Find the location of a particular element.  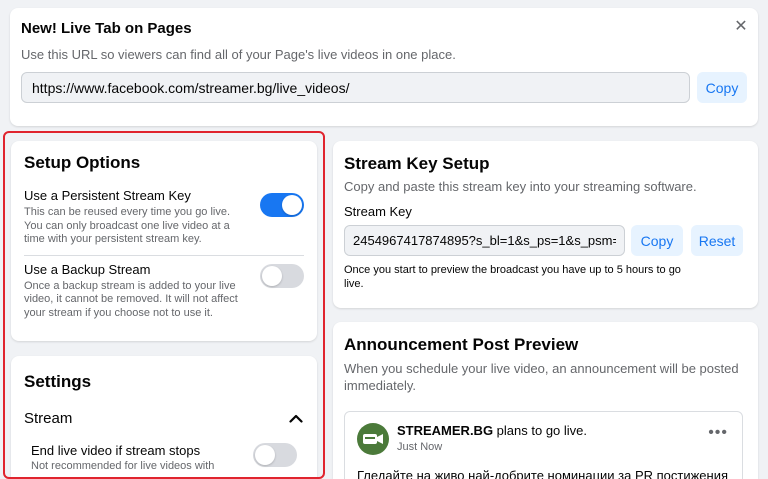

stream-key-field is located at coordinates (484, 240).